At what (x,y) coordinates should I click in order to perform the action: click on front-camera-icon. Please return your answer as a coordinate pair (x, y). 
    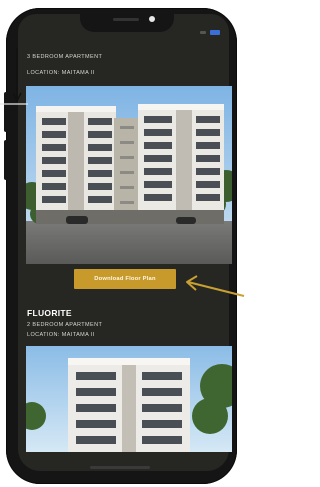
    Looking at the image, I should click on (152, 19).